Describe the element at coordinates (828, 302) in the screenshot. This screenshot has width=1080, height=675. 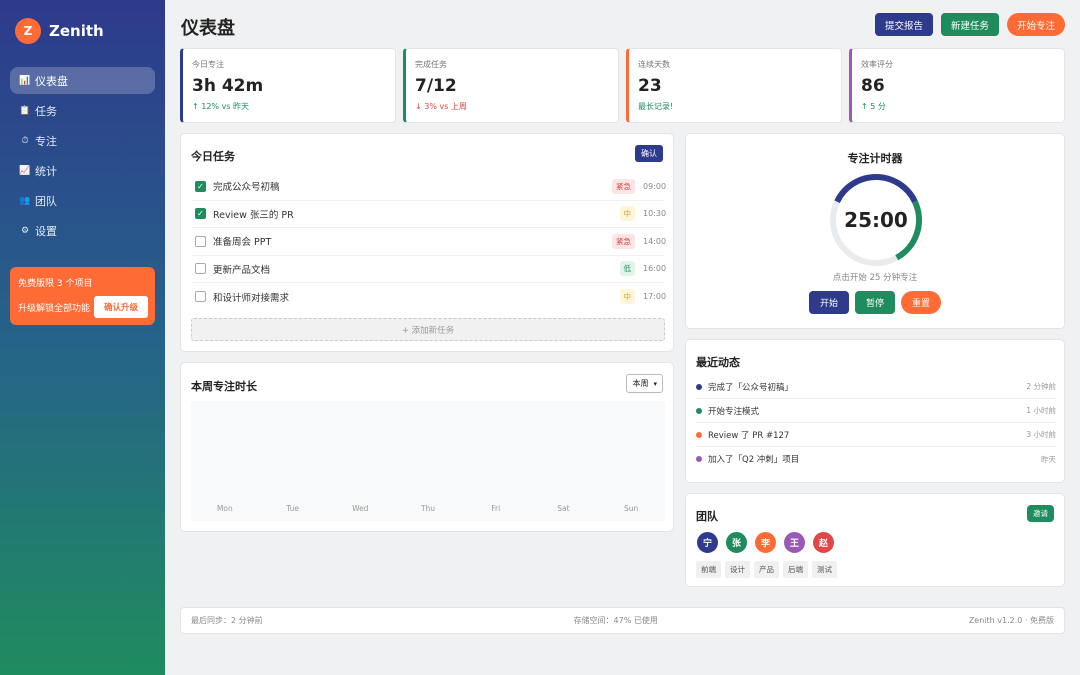
I see `timer-start-button: 开始` at that location.